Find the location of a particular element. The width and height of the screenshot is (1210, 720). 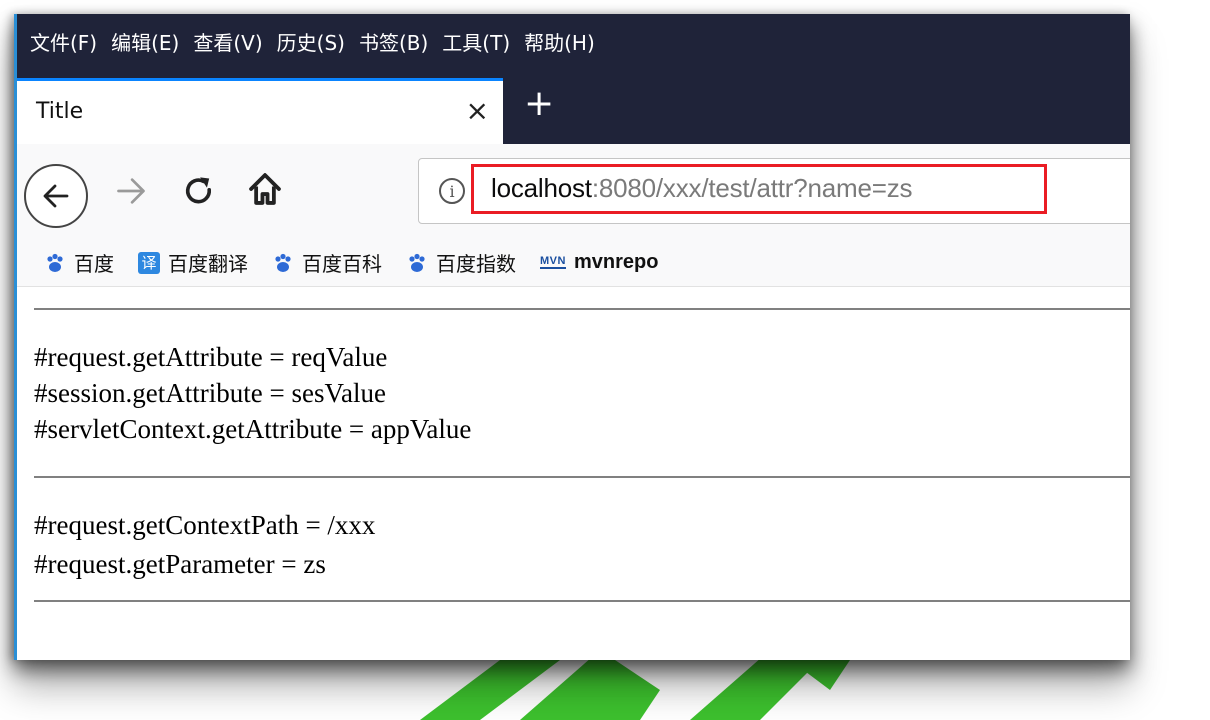

menu-file: 文件(F) is located at coordinates (63, 41).